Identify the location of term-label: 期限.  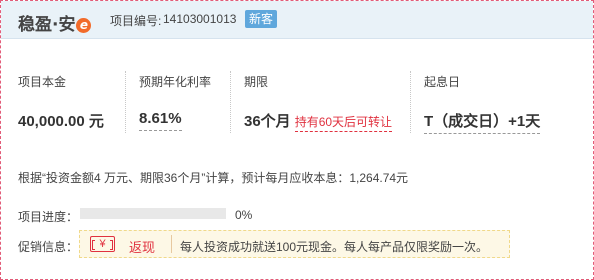
(256, 82).